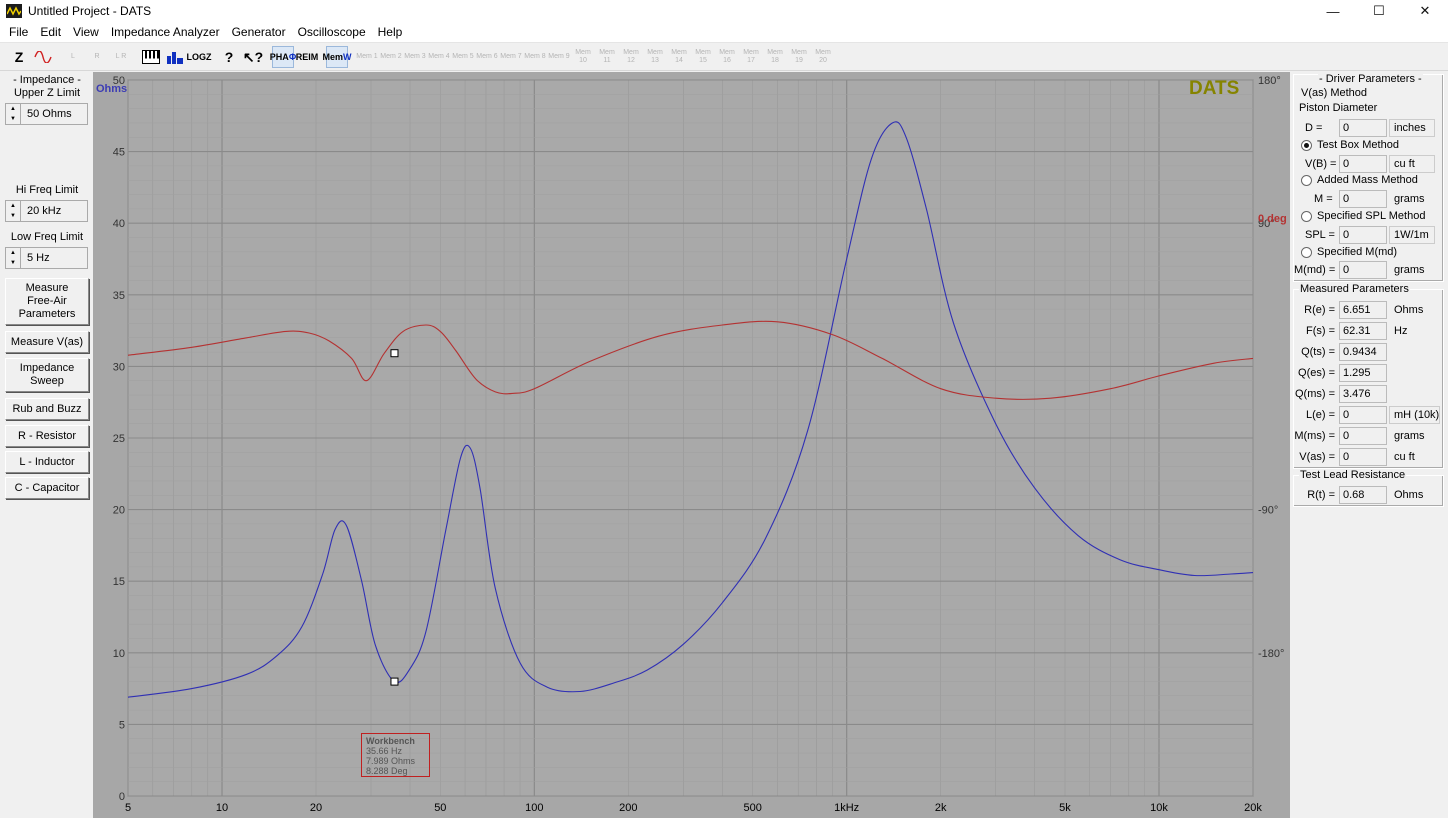  What do you see at coordinates (307, 57) in the screenshot?
I see `re-im-button: RE IM` at bounding box center [307, 57].